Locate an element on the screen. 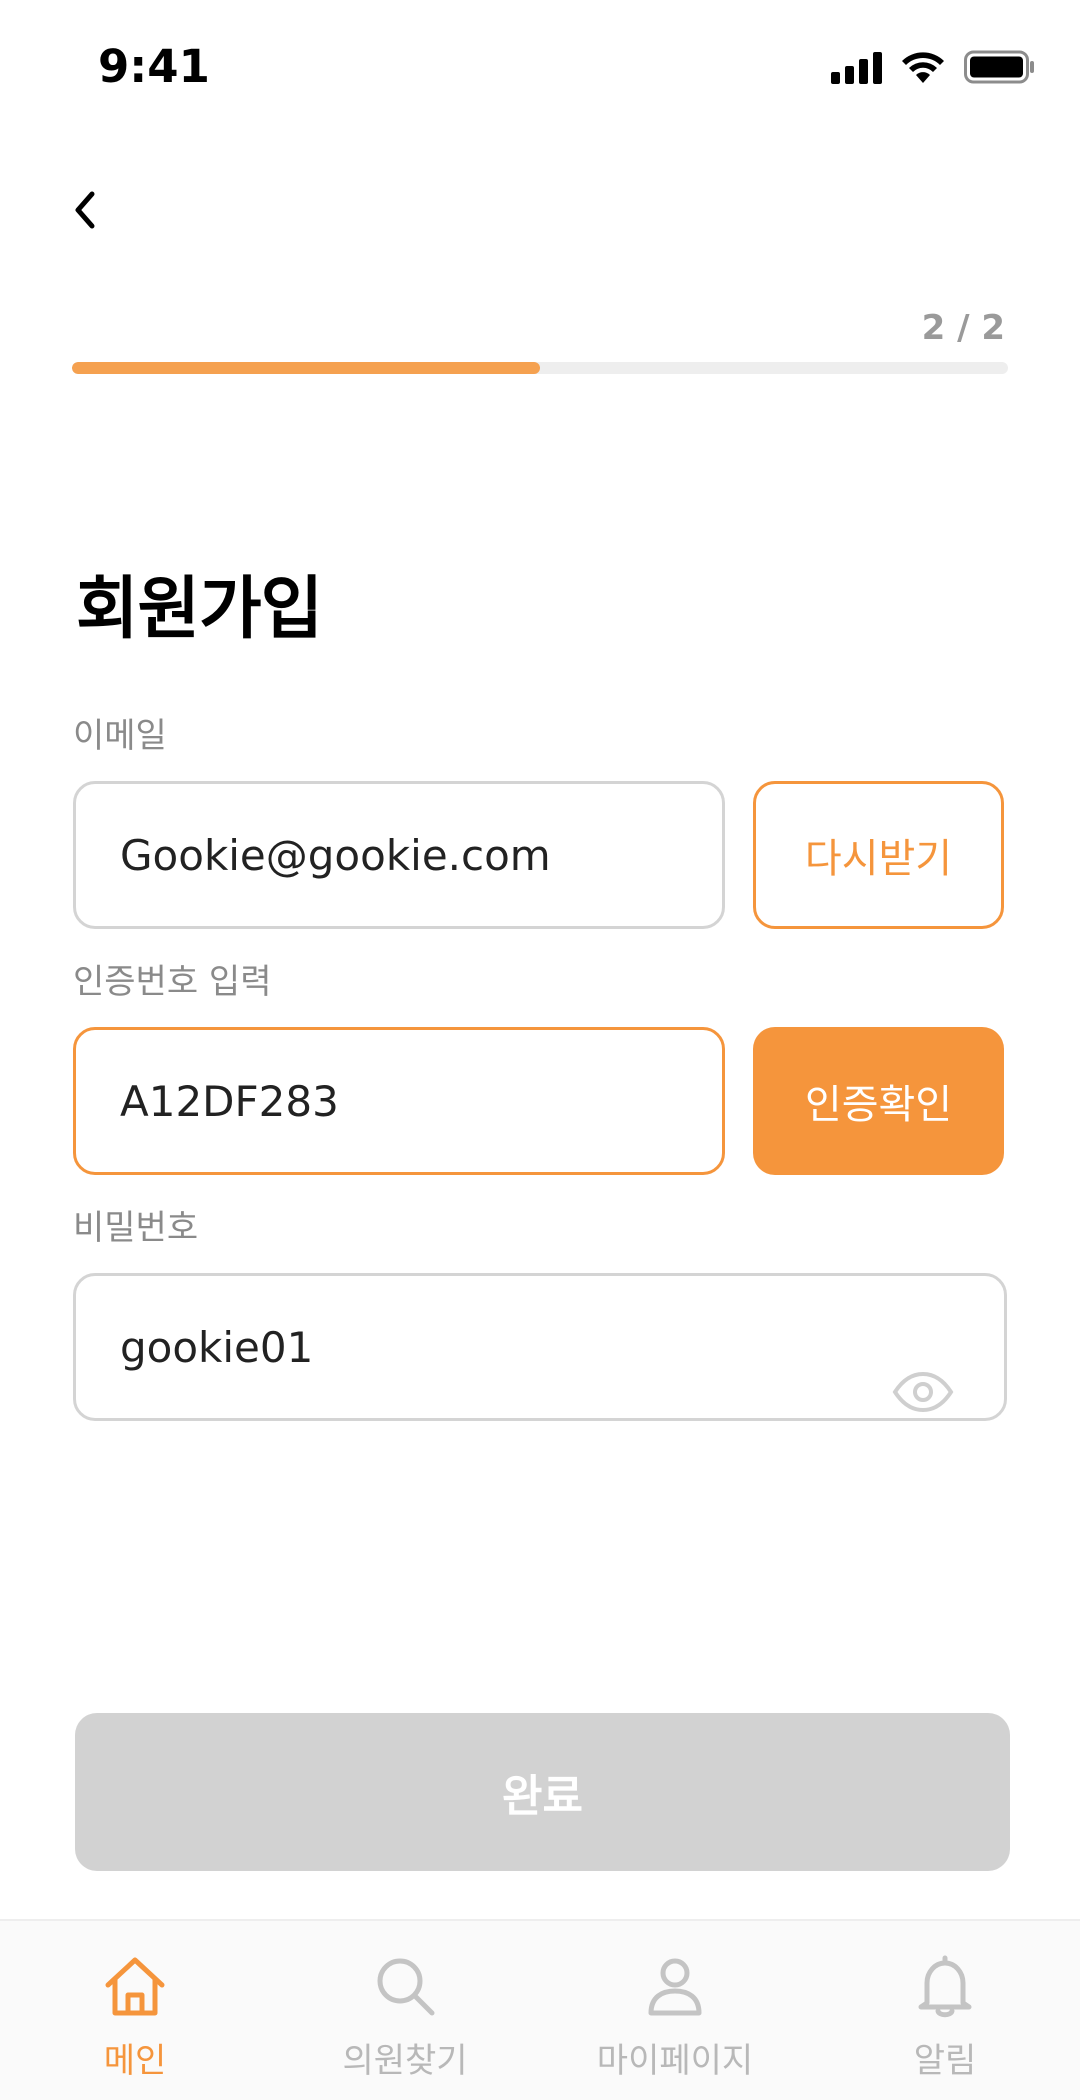 Image resolution: width=1080 pixels, height=2100 pixels. signal-icon is located at coordinates (856, 67).